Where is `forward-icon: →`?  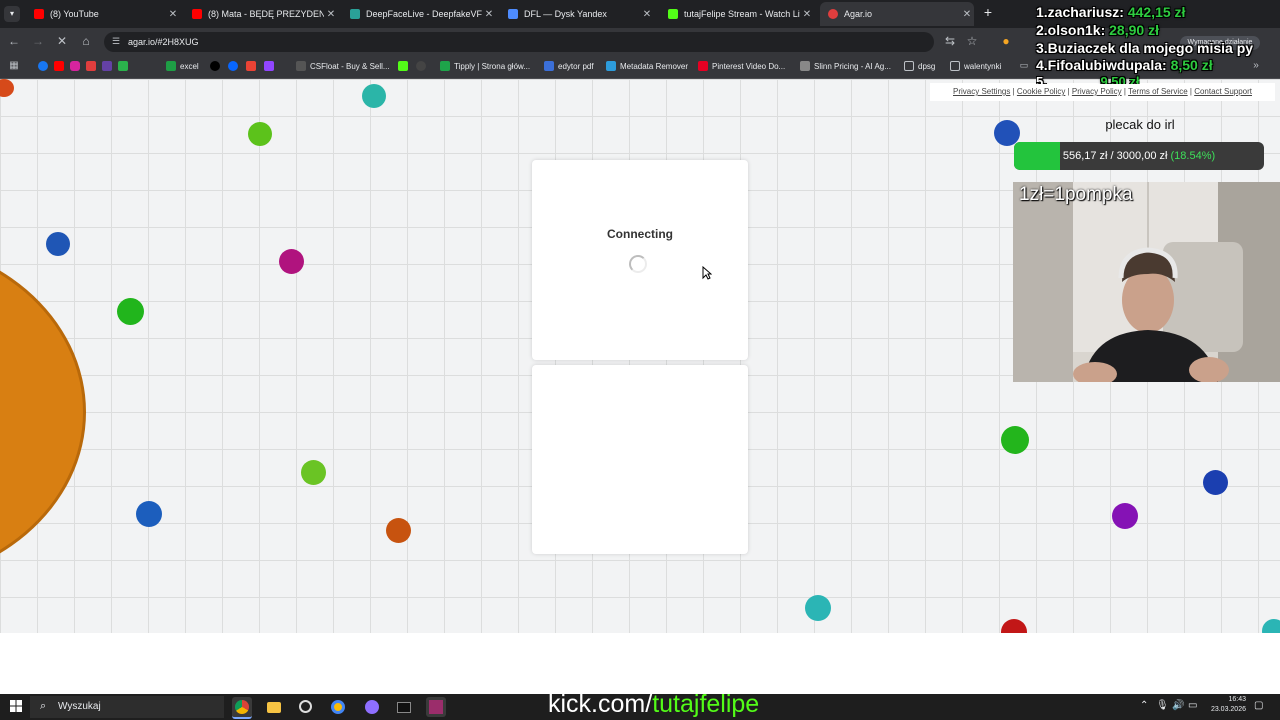 forward-icon: → is located at coordinates (38, 41).